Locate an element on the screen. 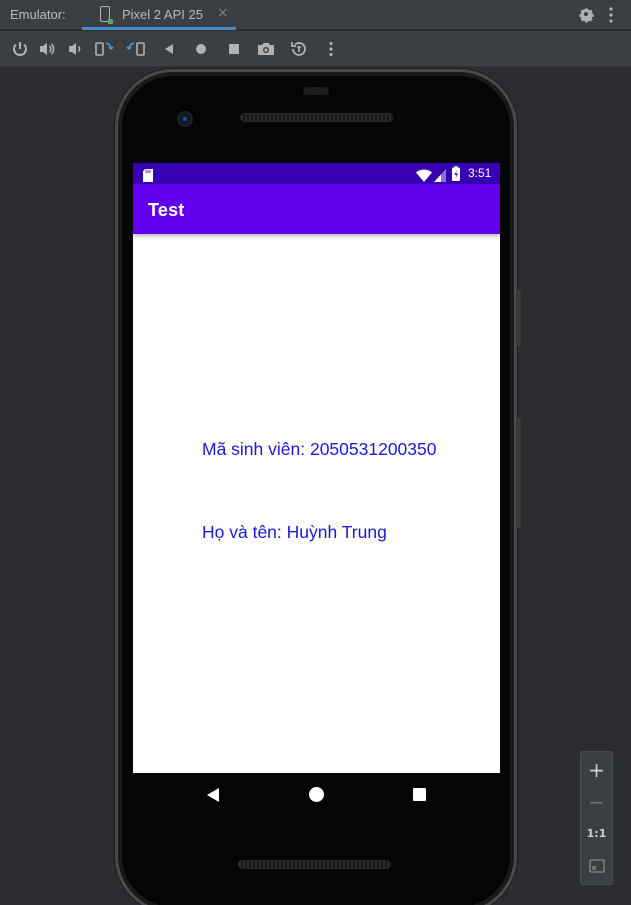 The image size is (631, 905). settings-icon is located at coordinates (586, 14).